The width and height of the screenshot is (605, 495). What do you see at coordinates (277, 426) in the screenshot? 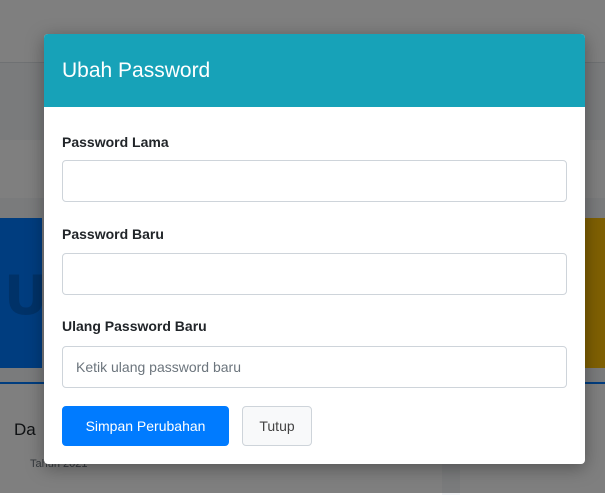
I see `close-button: Tutup` at bounding box center [277, 426].